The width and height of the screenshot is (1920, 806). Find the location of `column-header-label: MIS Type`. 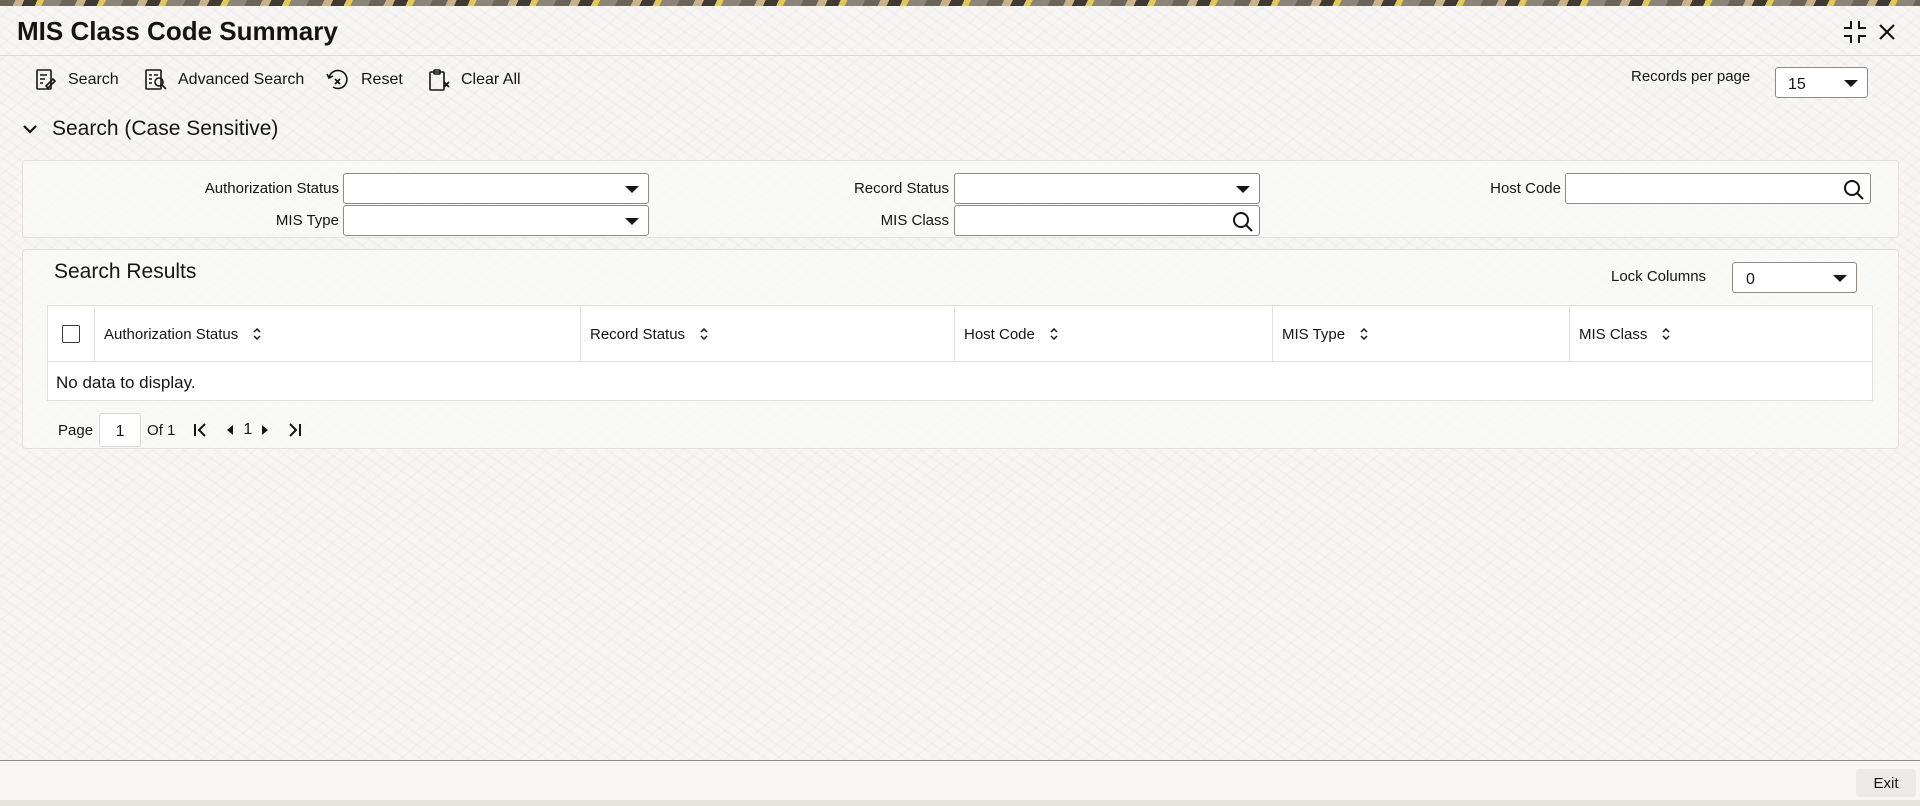

column-header-label: MIS Type is located at coordinates (1314, 334).